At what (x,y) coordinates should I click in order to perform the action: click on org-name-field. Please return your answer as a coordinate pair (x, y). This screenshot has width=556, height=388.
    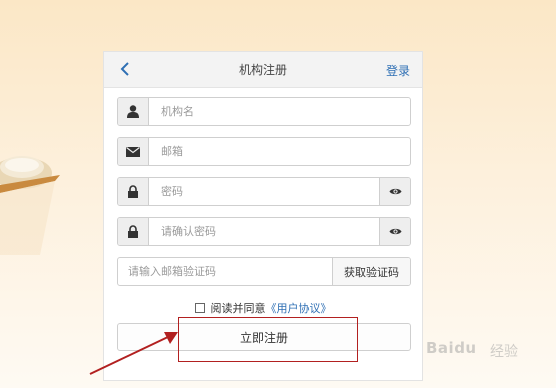
    Looking at the image, I should click on (264, 111).